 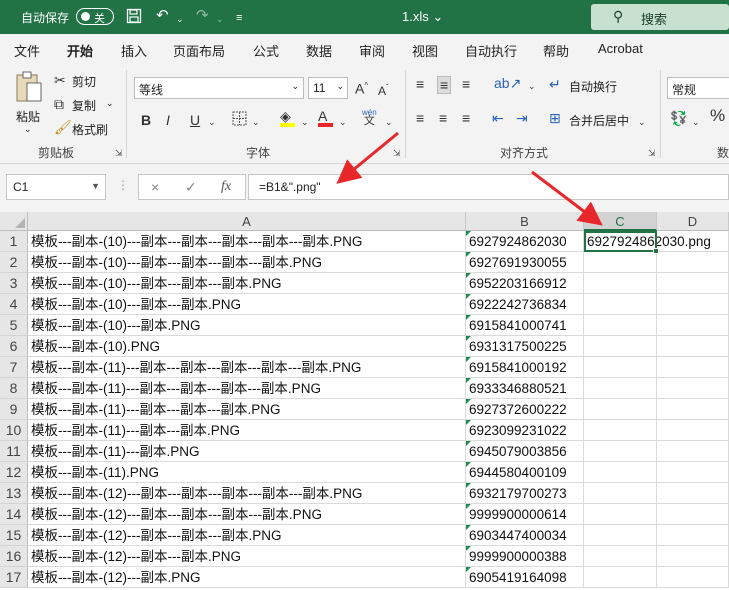 I want to click on arrow-to-formula, so click(x=367, y=157).